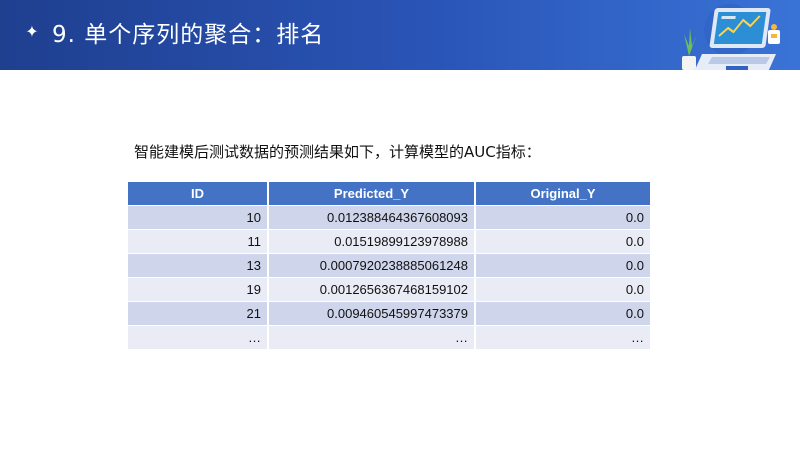  What do you see at coordinates (372, 242) in the screenshot?
I see `cell-predicted-y: 0.01519899123978988` at bounding box center [372, 242].